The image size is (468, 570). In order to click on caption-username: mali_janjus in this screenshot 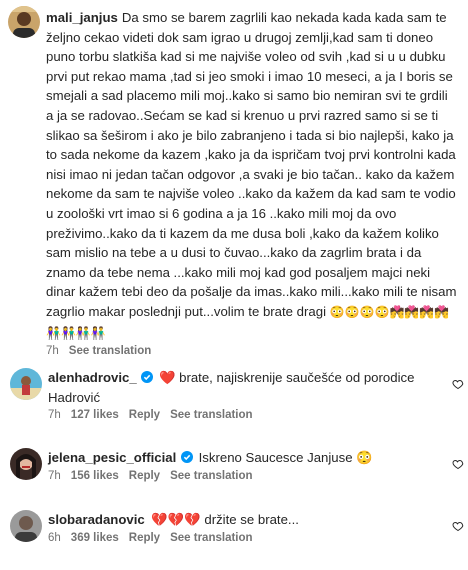, I will do `click(82, 17)`.